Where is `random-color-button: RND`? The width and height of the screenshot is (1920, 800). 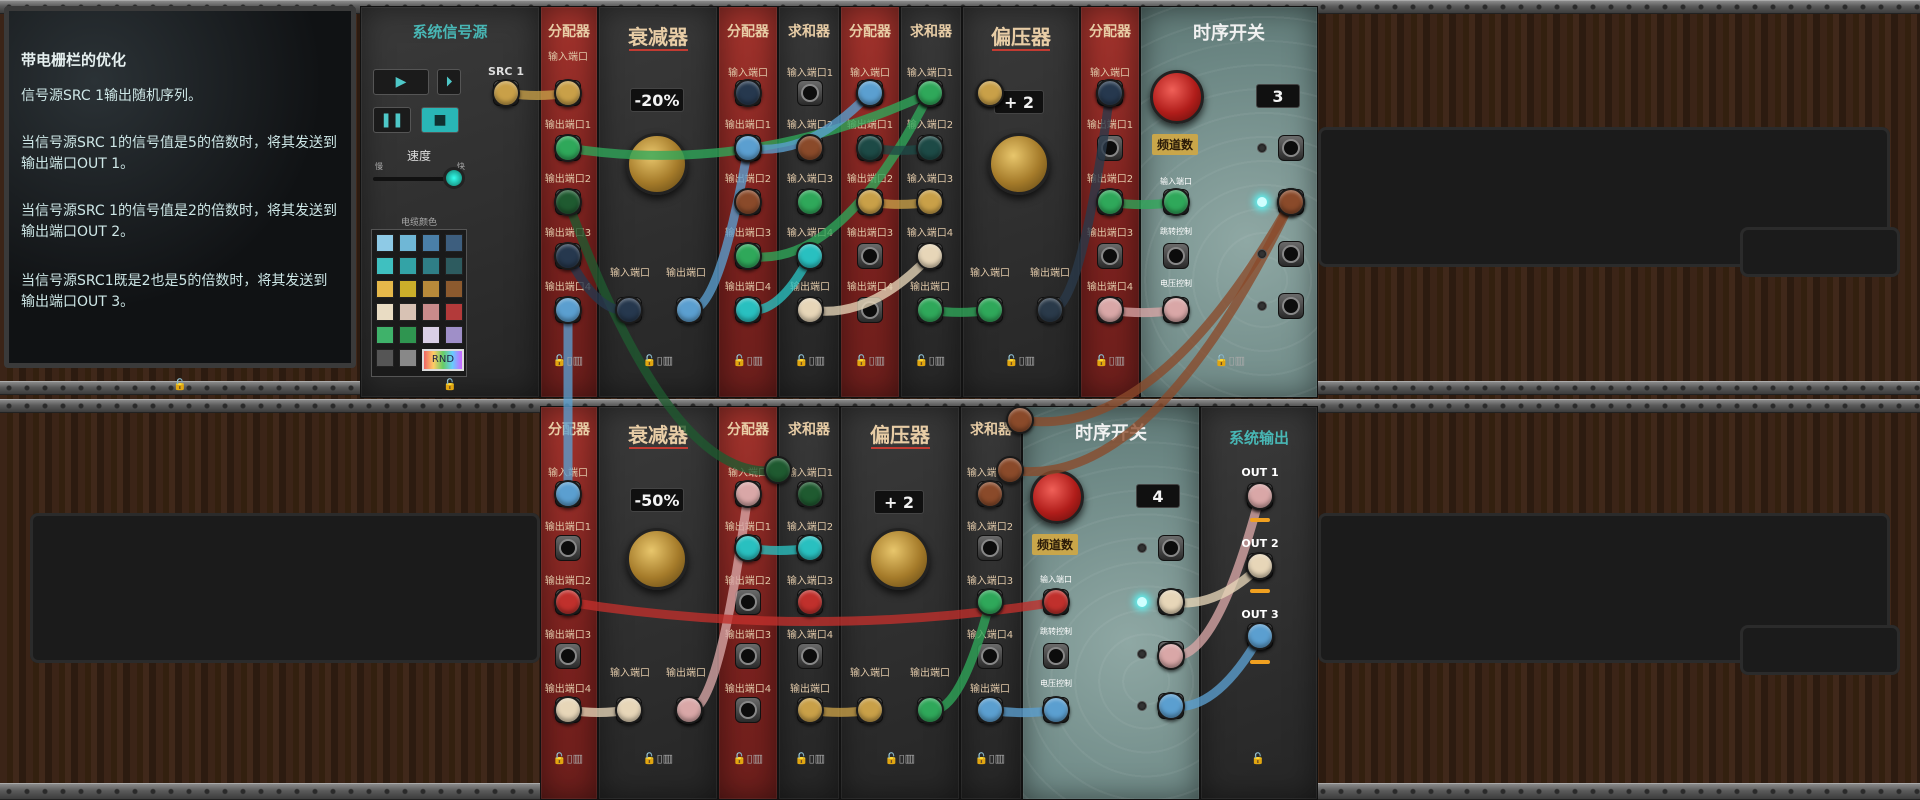 random-color-button: RND is located at coordinates (443, 360).